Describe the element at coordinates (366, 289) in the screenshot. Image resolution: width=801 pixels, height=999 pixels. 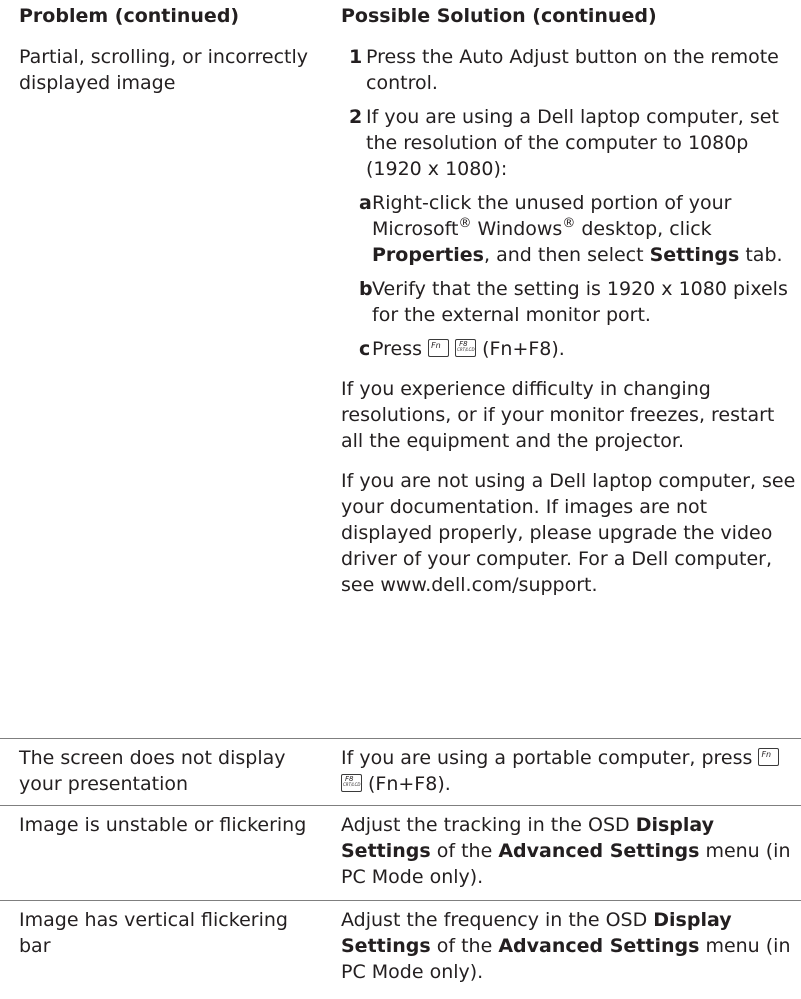
I see `substep-letter: b` at that location.